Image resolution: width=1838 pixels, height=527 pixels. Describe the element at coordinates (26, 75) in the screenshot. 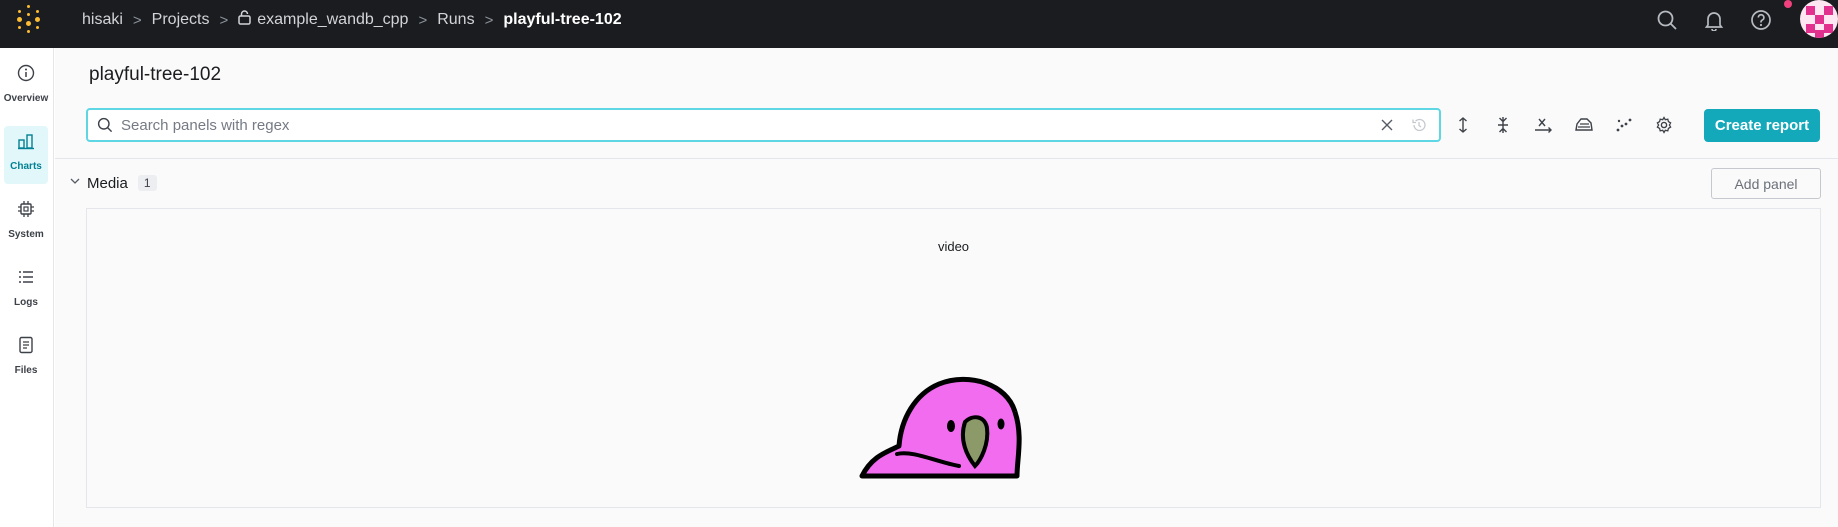

I see `info-icon` at that location.